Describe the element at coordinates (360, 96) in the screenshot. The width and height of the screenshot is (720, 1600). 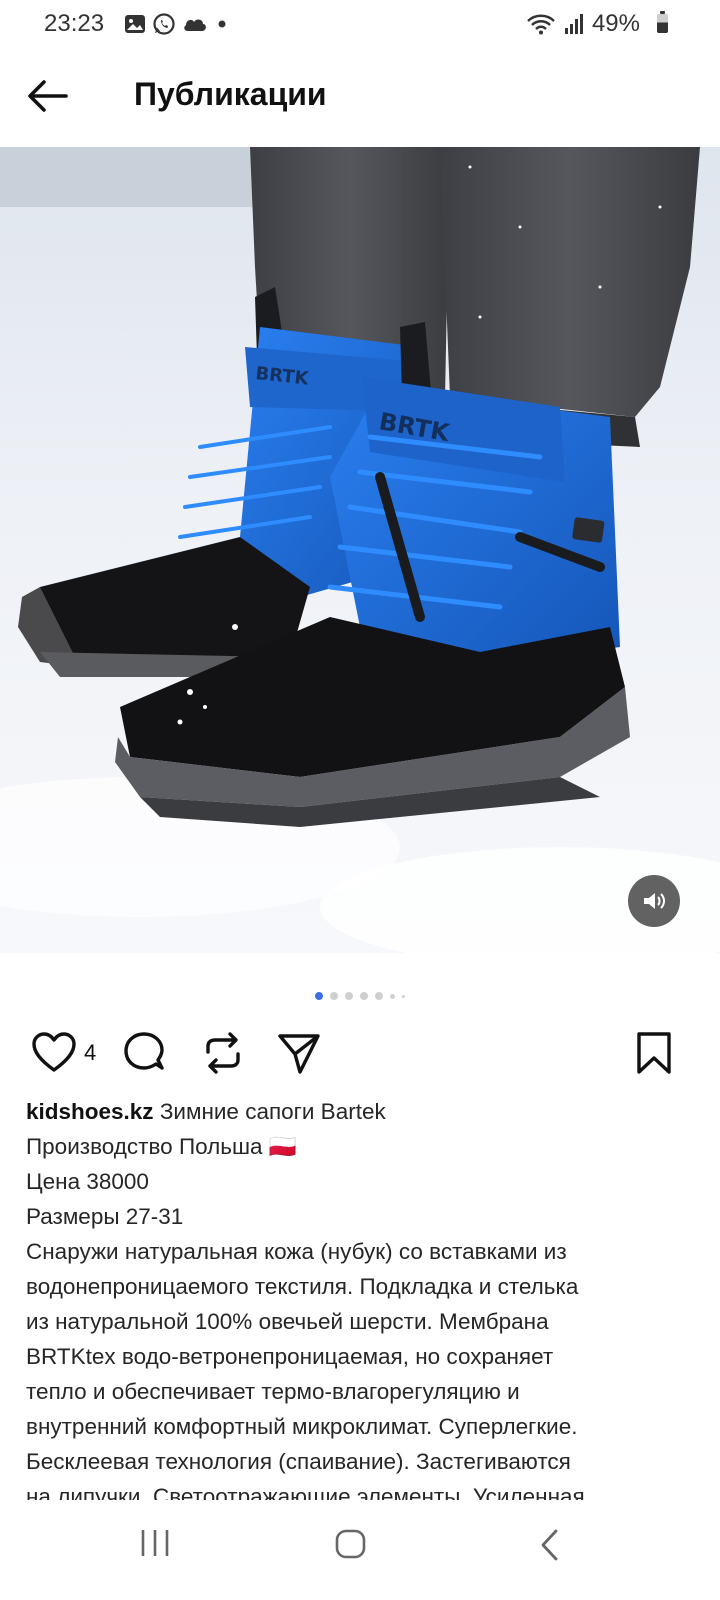
I see `app-header: Публикации` at that location.